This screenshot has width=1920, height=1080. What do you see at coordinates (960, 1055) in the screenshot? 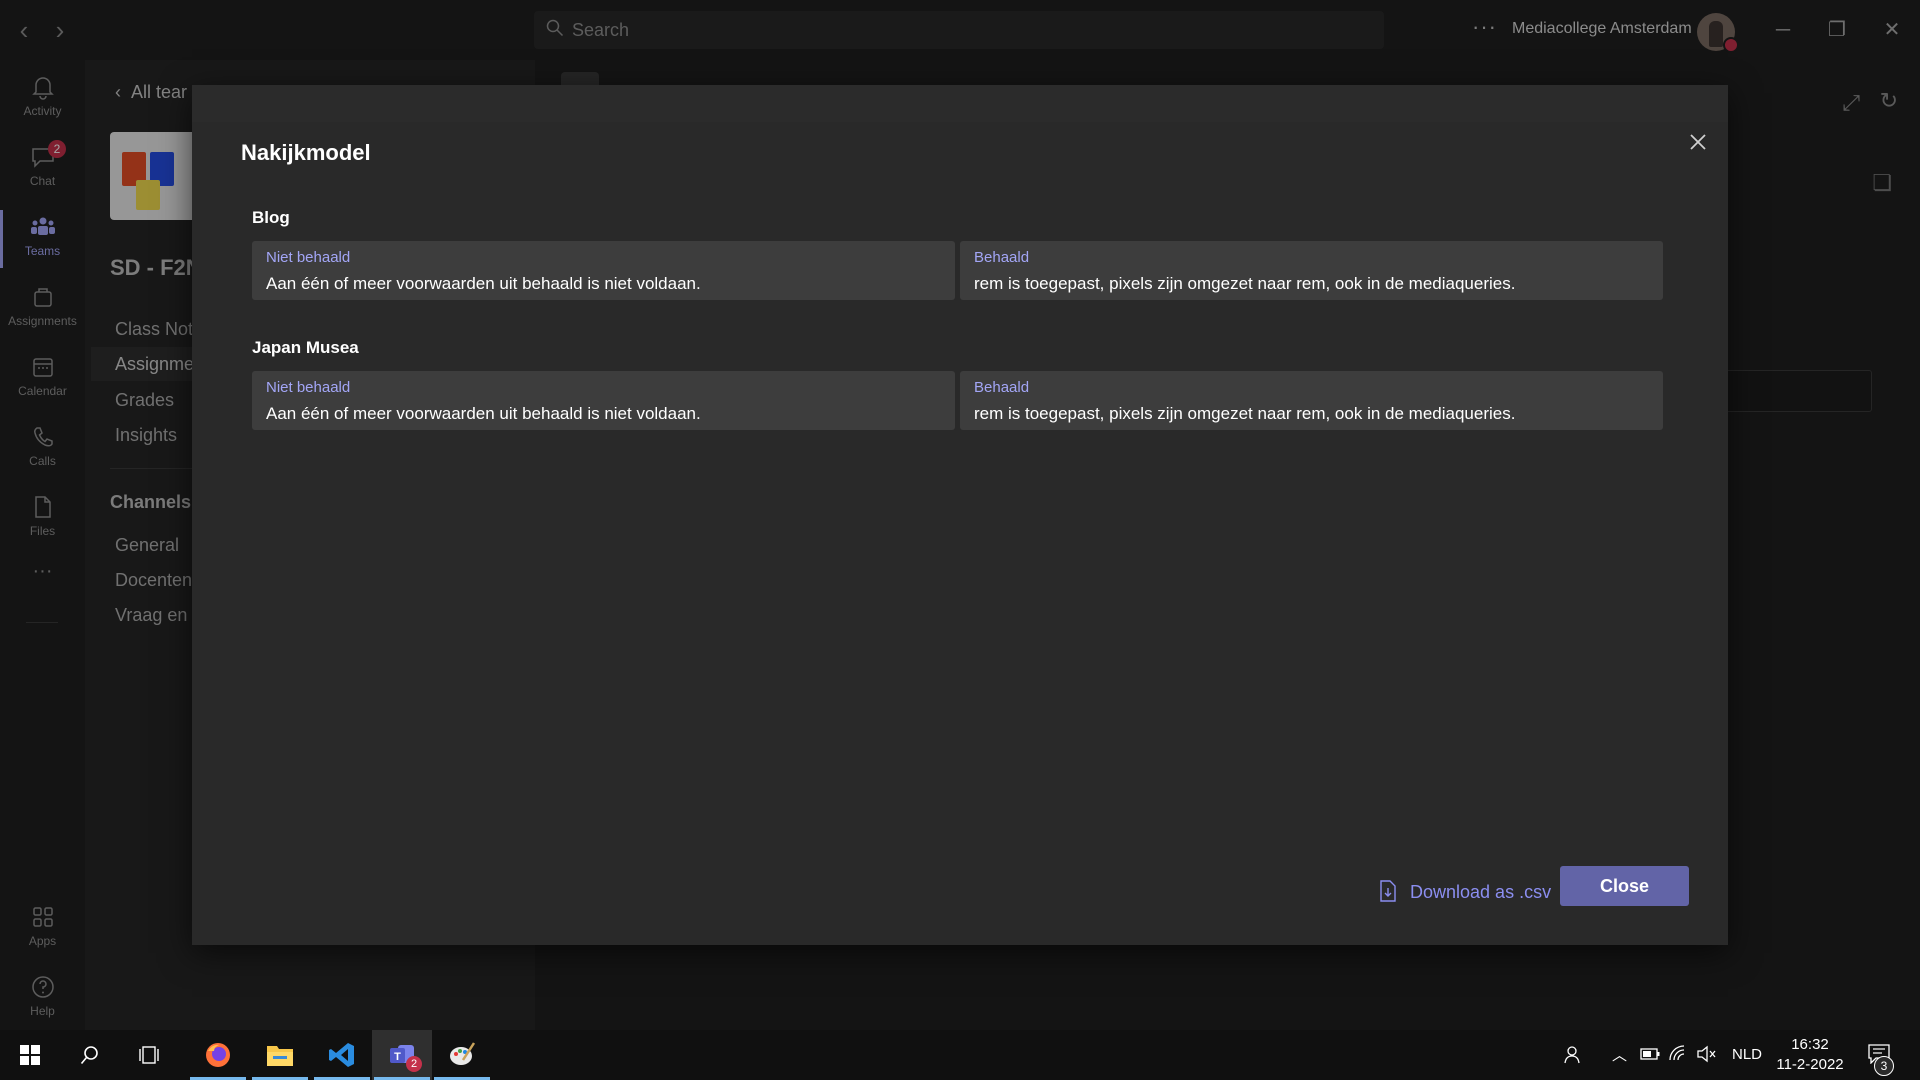
I see `taskbar: T 2 ︿ NLD 16:32 11-2-2022 3` at bounding box center [960, 1055].